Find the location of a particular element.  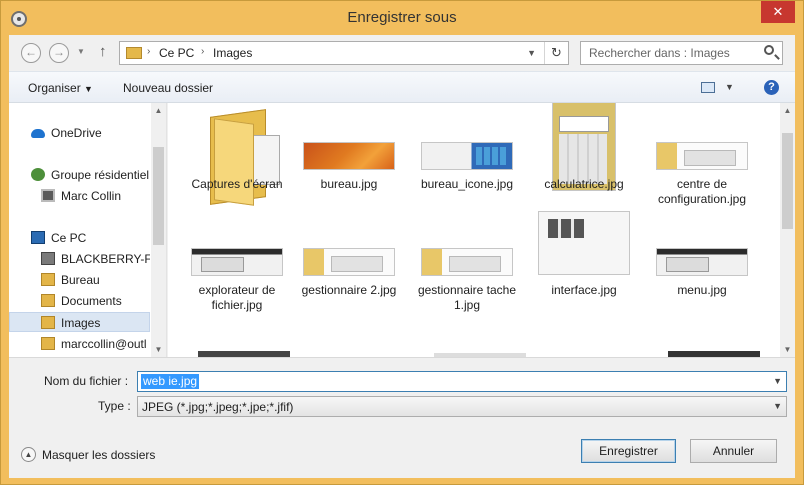

nav-item-label: Groupe résidentiel is located at coordinates (100, 175).